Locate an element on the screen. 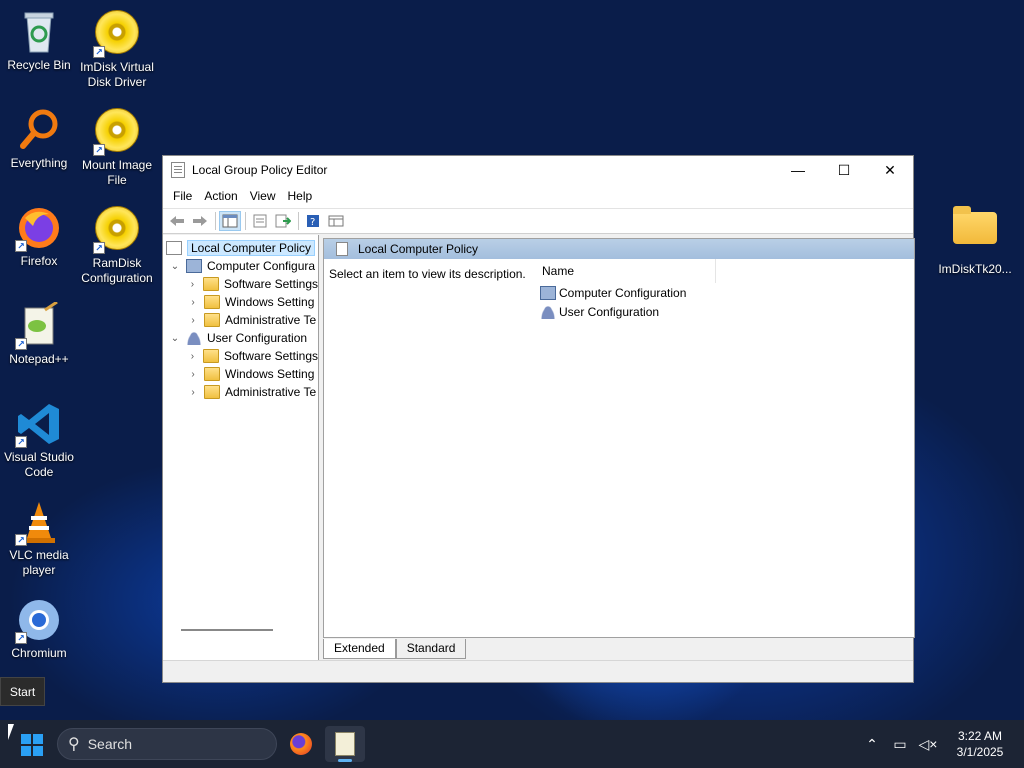 Image resolution: width=1024 pixels, height=768 pixels. menu-file: File is located at coordinates (182, 196).